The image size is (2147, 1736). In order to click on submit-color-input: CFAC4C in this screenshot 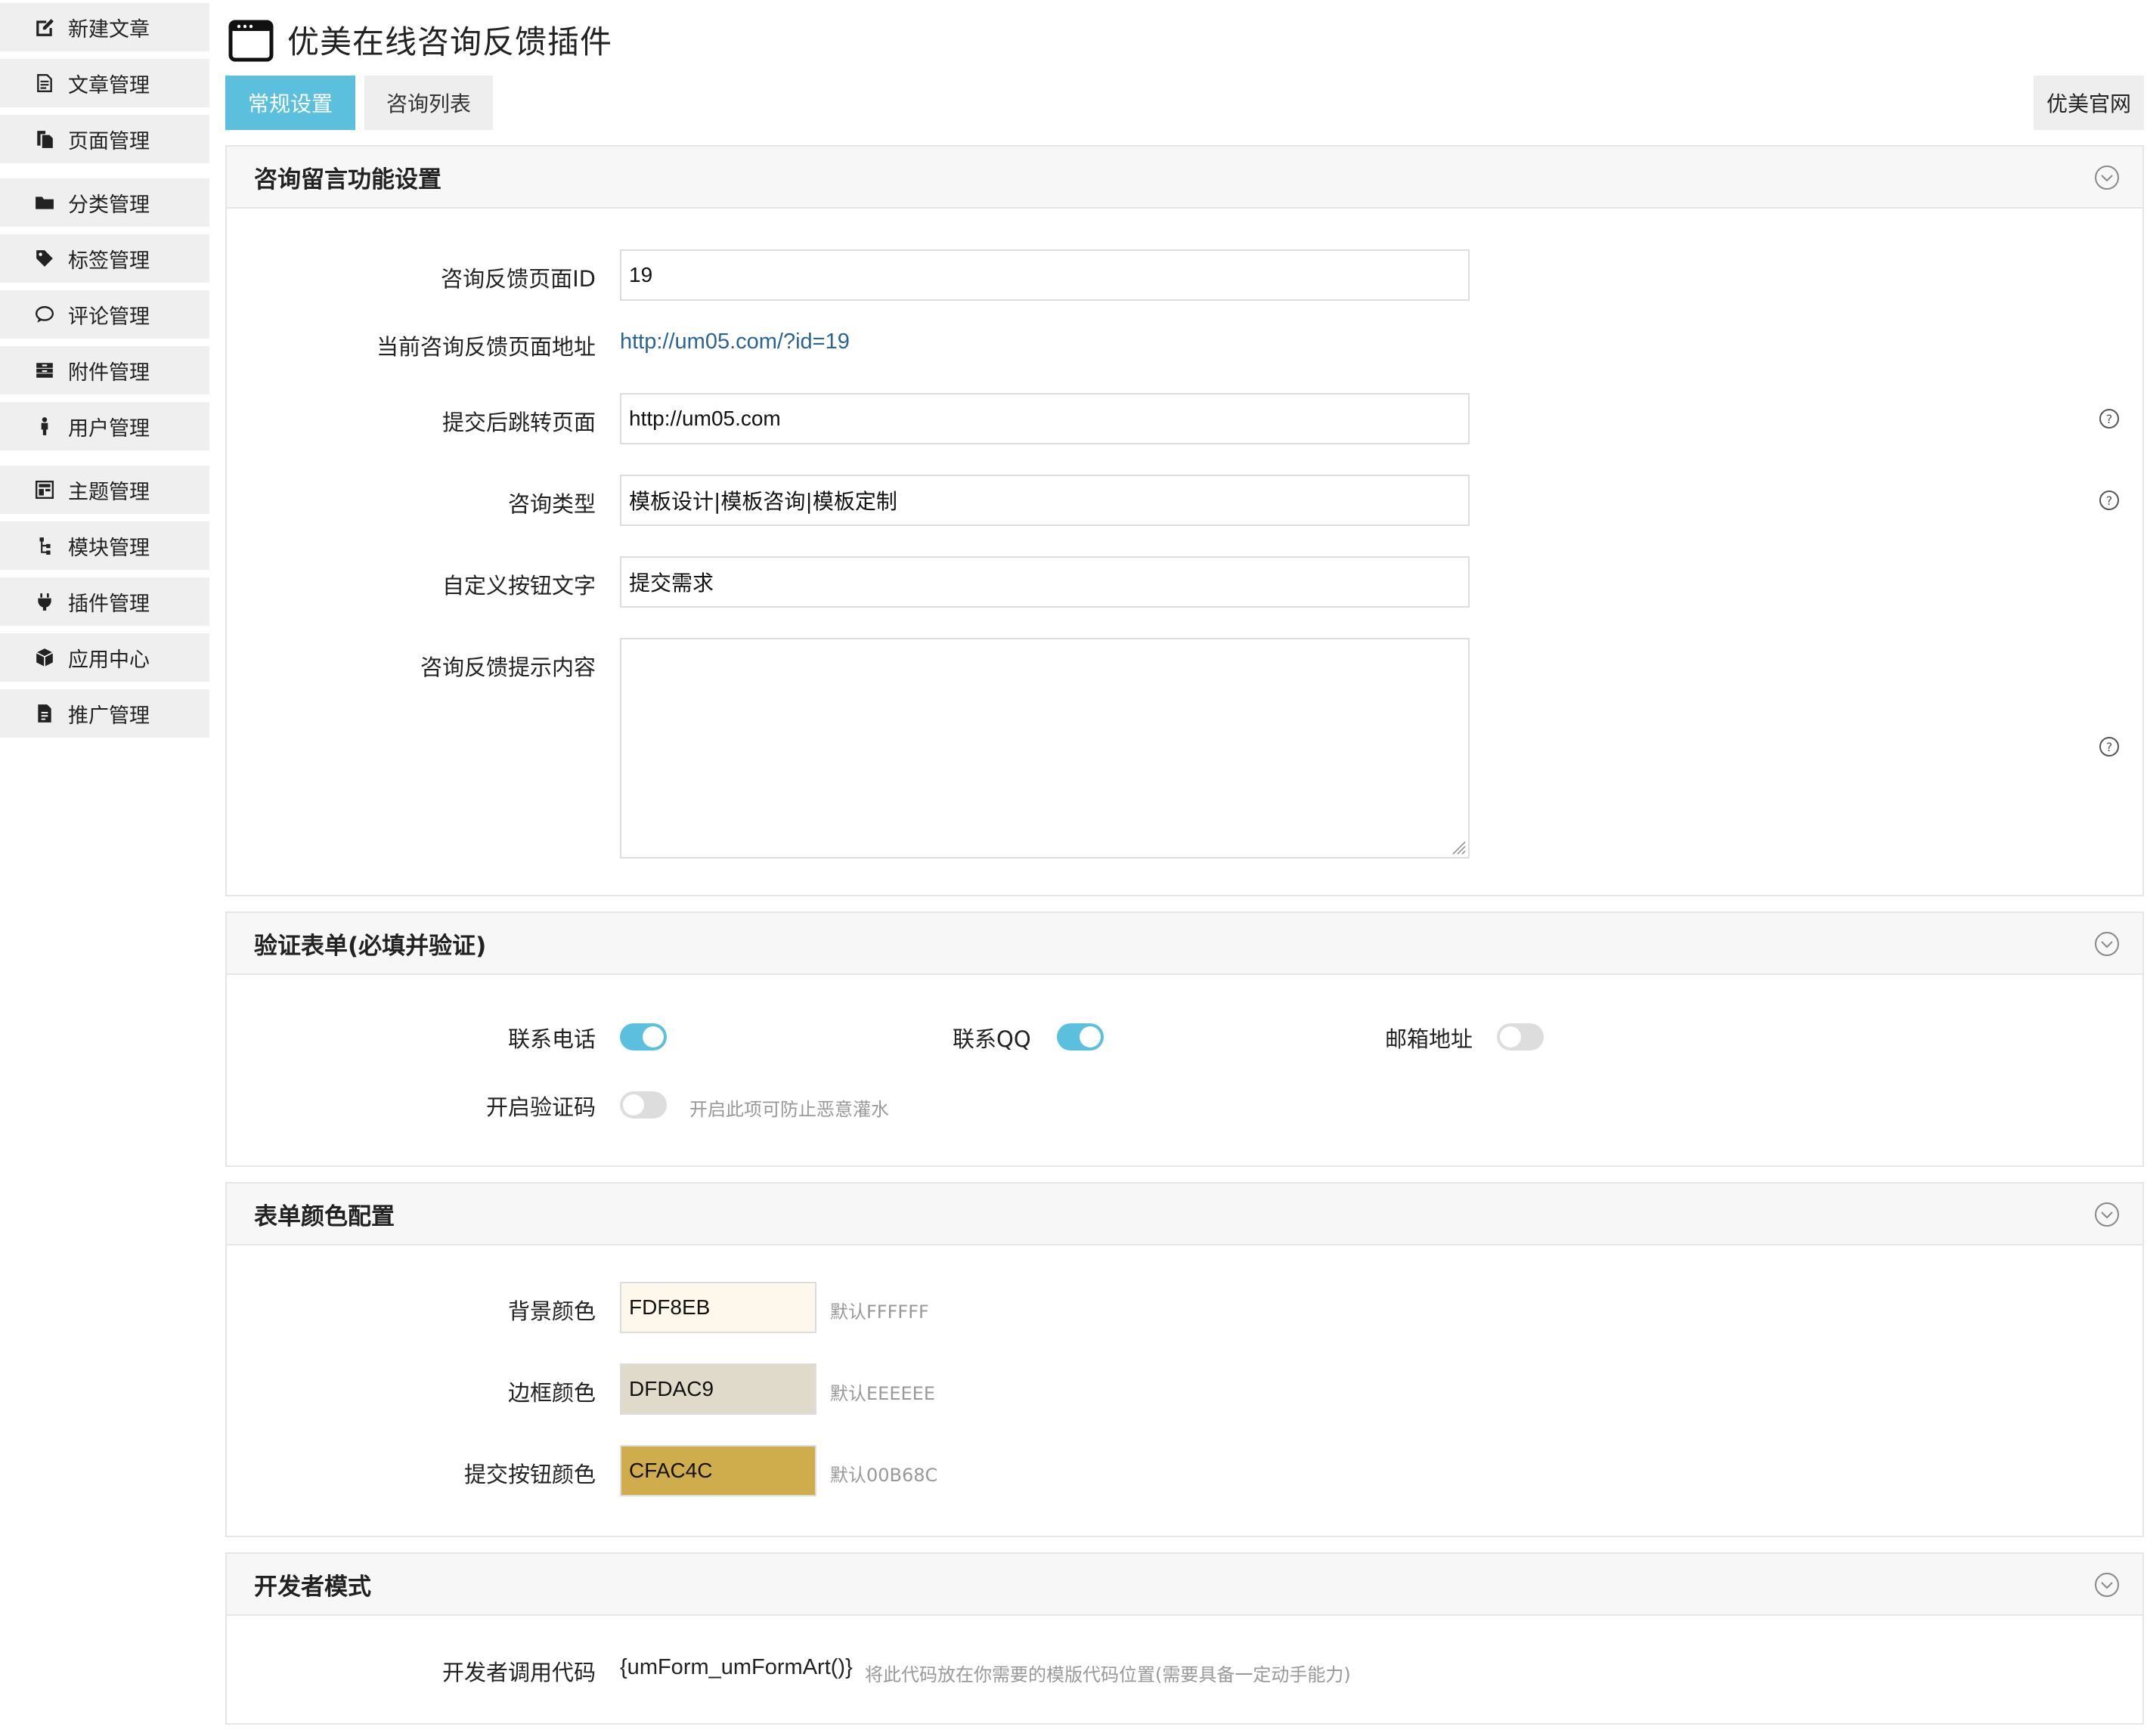, I will do `click(718, 1470)`.